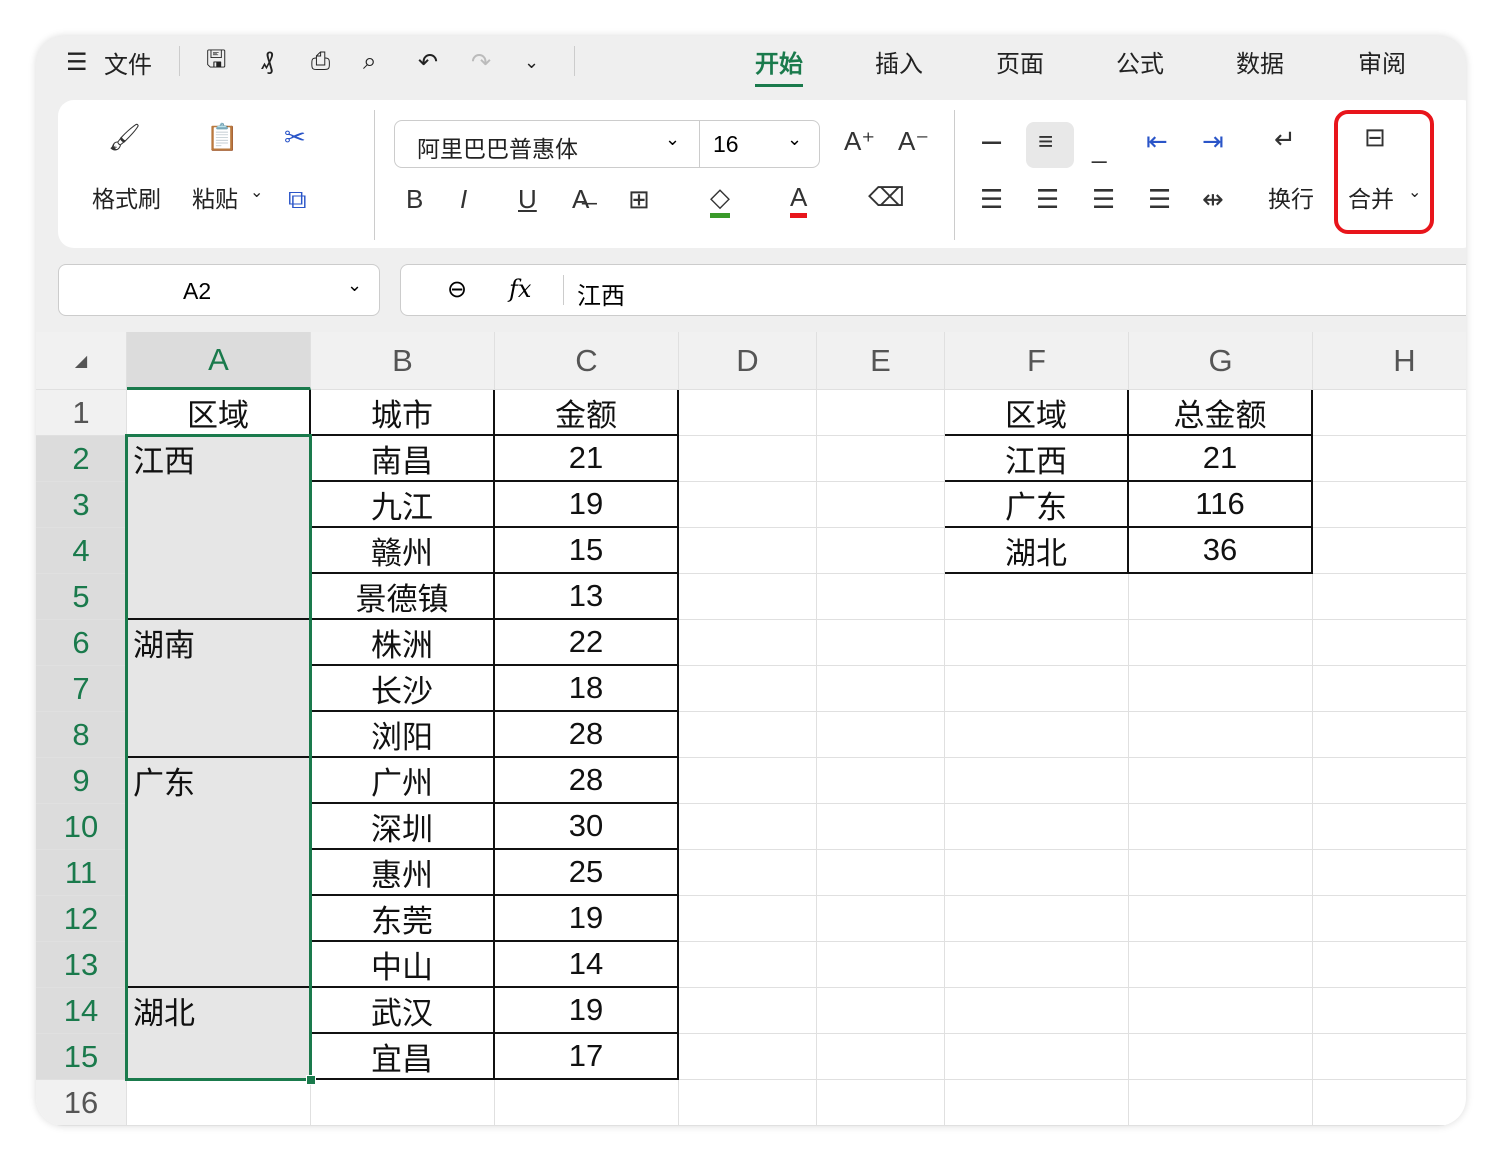 This screenshot has height=1164, width=1502. Describe the element at coordinates (1389, 735) in the screenshot. I see `cell-H8` at that location.